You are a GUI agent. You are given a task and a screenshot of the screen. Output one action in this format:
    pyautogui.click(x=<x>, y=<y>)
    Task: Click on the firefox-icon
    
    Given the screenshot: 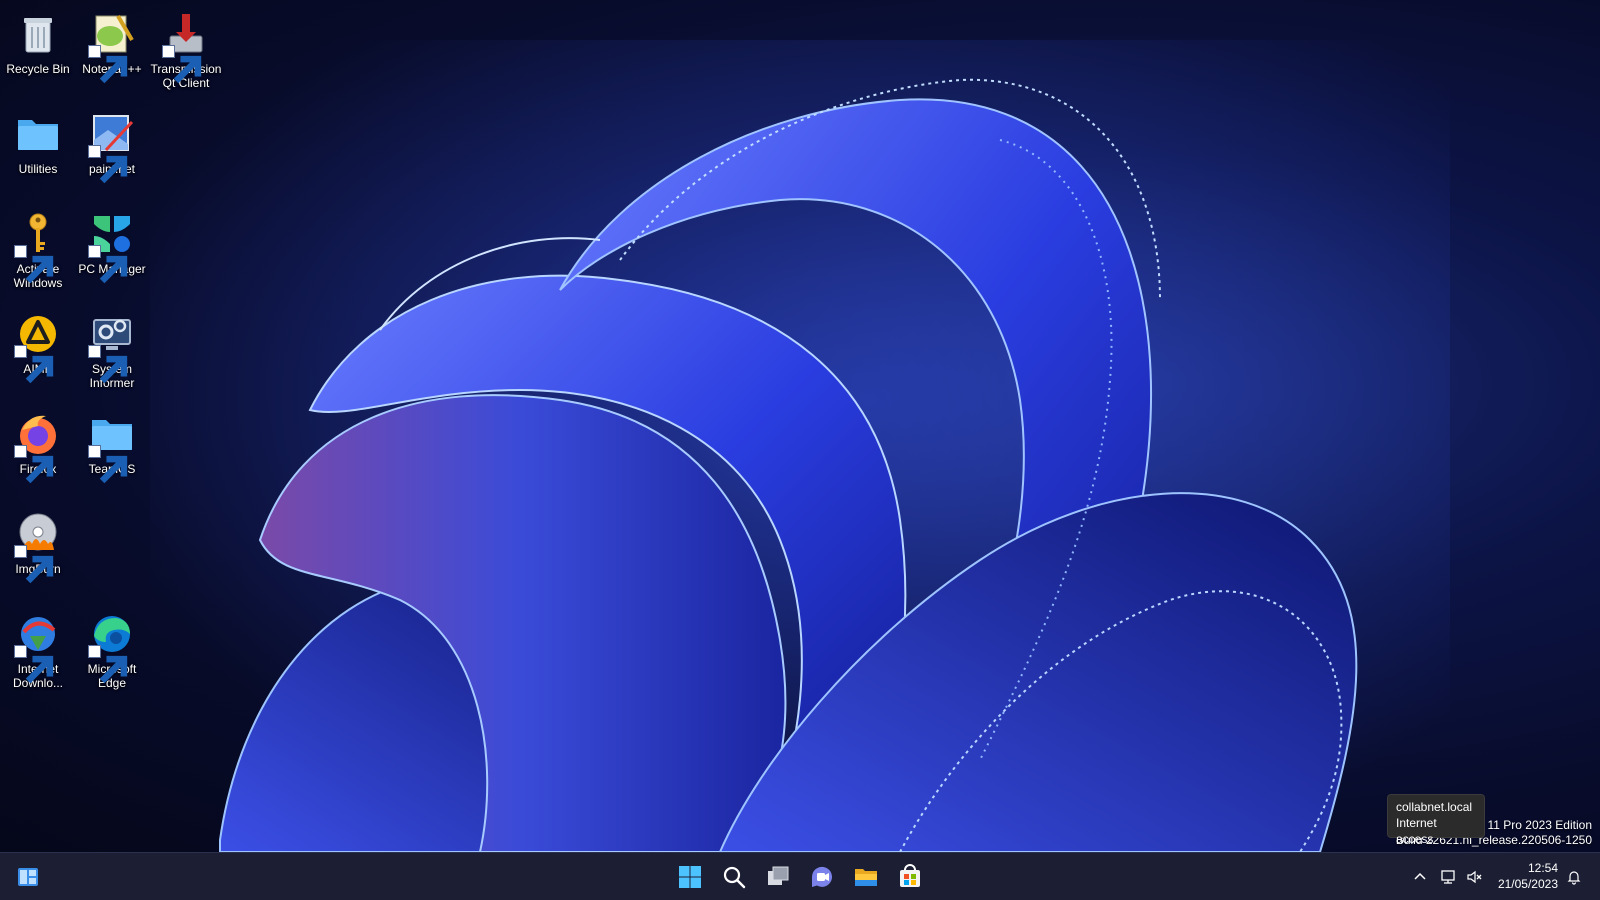 What is the action you would take?
    pyautogui.click(x=38, y=447)
    